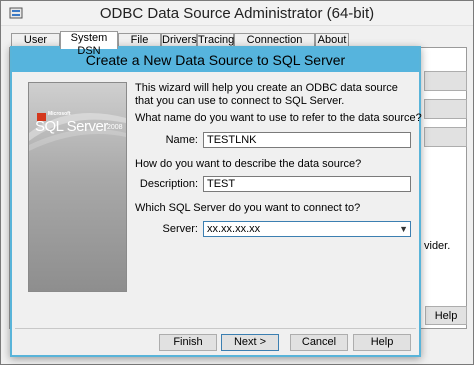  Describe the element at coordinates (307, 140) in the screenshot. I see `name-input` at that location.